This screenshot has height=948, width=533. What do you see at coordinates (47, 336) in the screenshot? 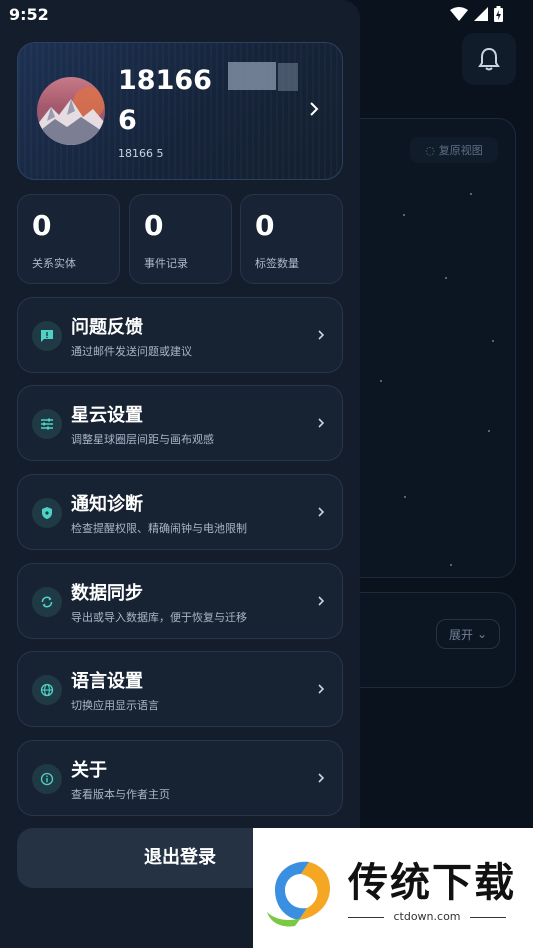
I see `feedback-icon` at bounding box center [47, 336].